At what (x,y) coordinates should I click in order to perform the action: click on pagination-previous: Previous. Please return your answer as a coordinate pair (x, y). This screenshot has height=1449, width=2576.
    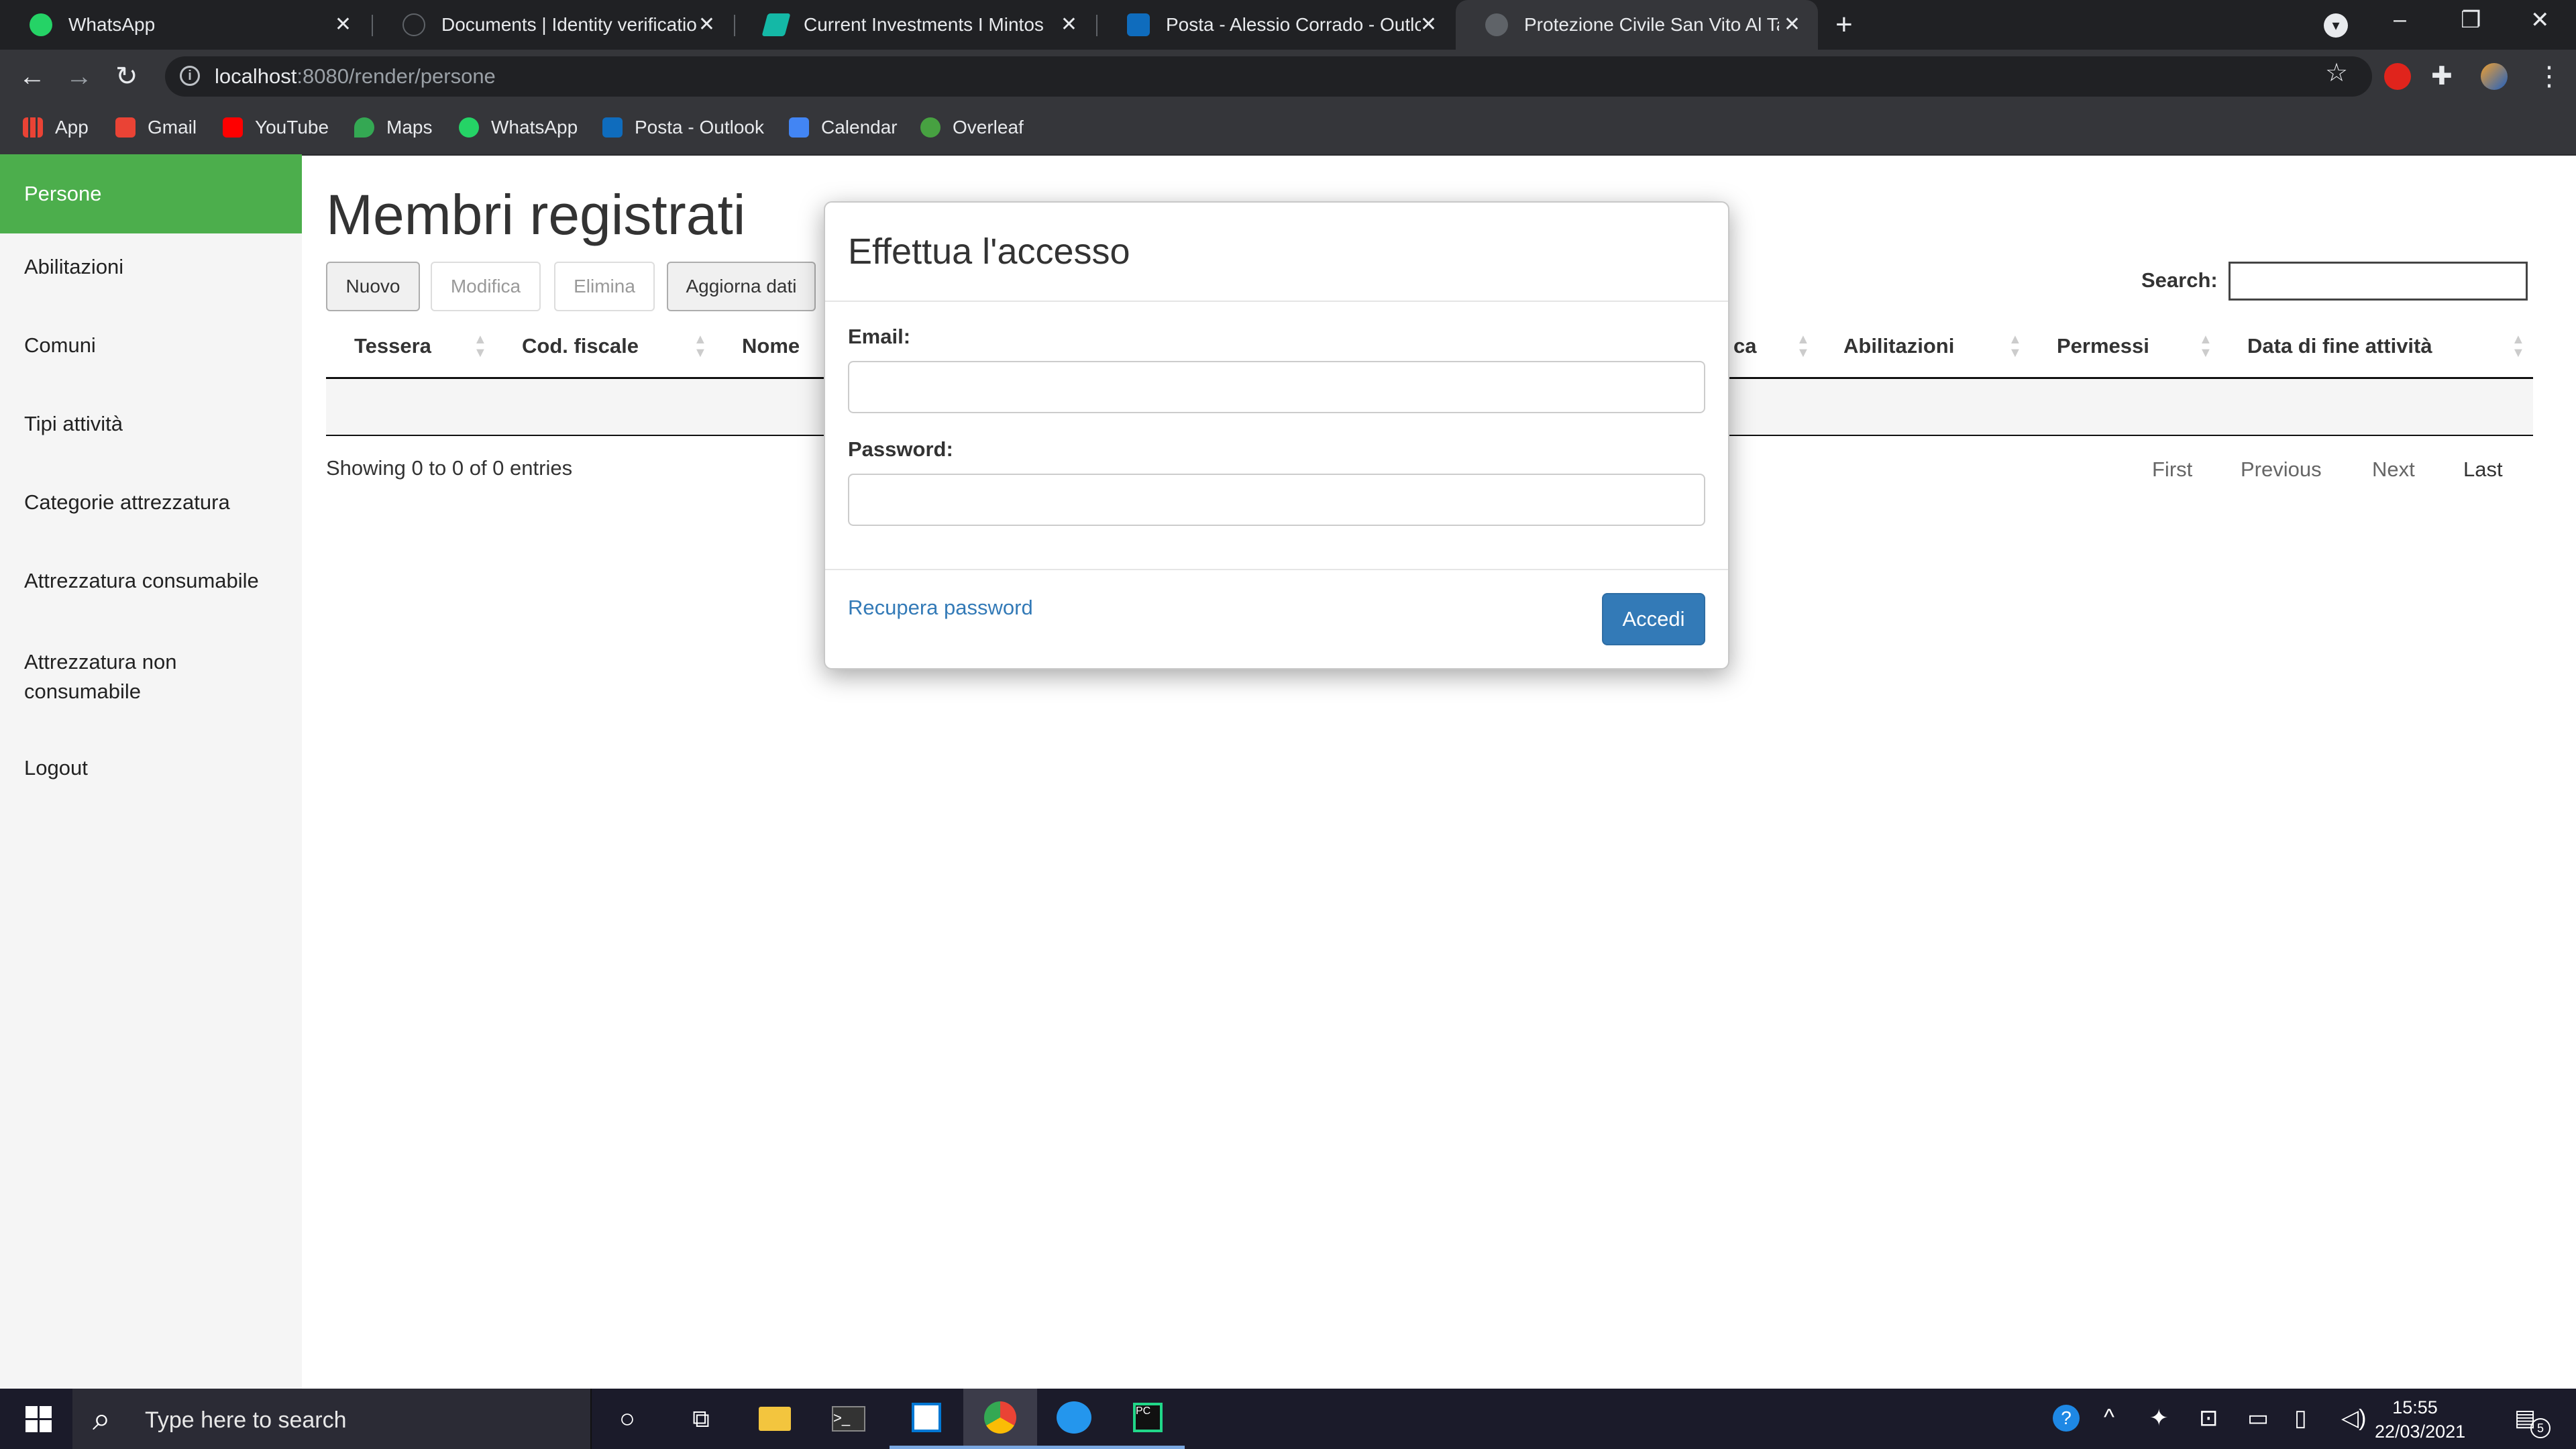
    Looking at the image, I should click on (2281, 470).